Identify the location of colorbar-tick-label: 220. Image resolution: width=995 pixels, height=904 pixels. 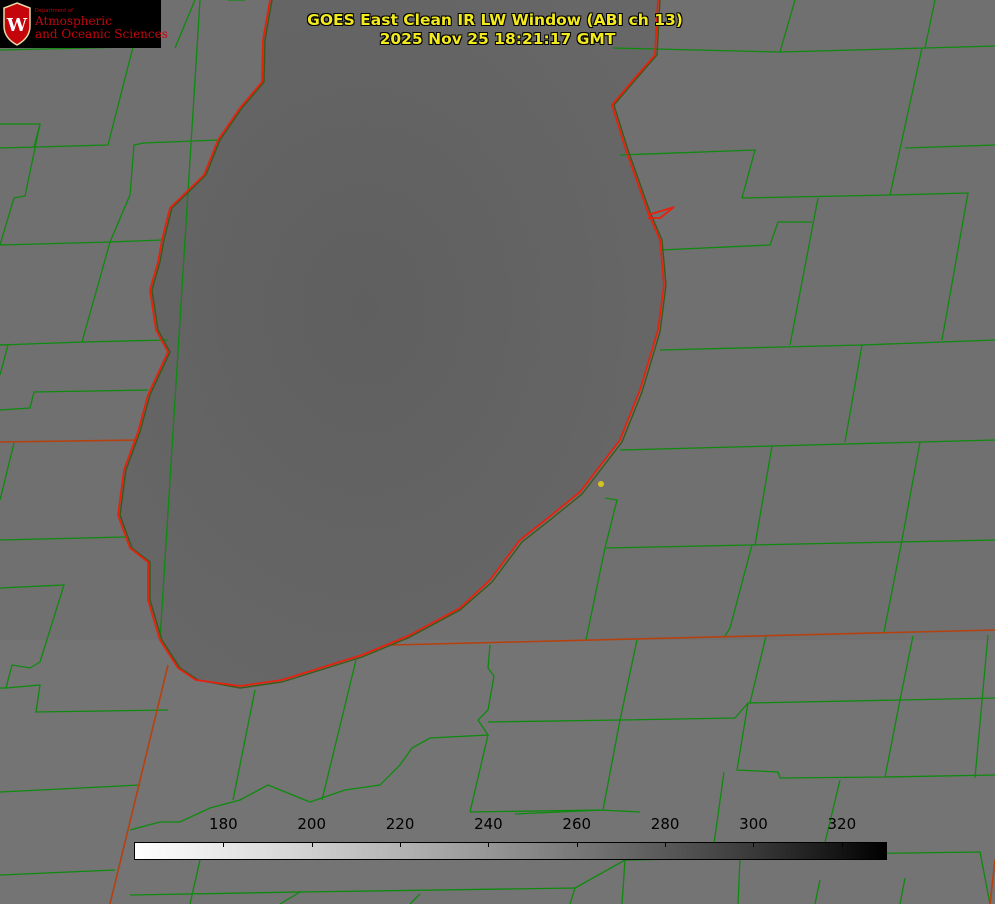
(400, 824).